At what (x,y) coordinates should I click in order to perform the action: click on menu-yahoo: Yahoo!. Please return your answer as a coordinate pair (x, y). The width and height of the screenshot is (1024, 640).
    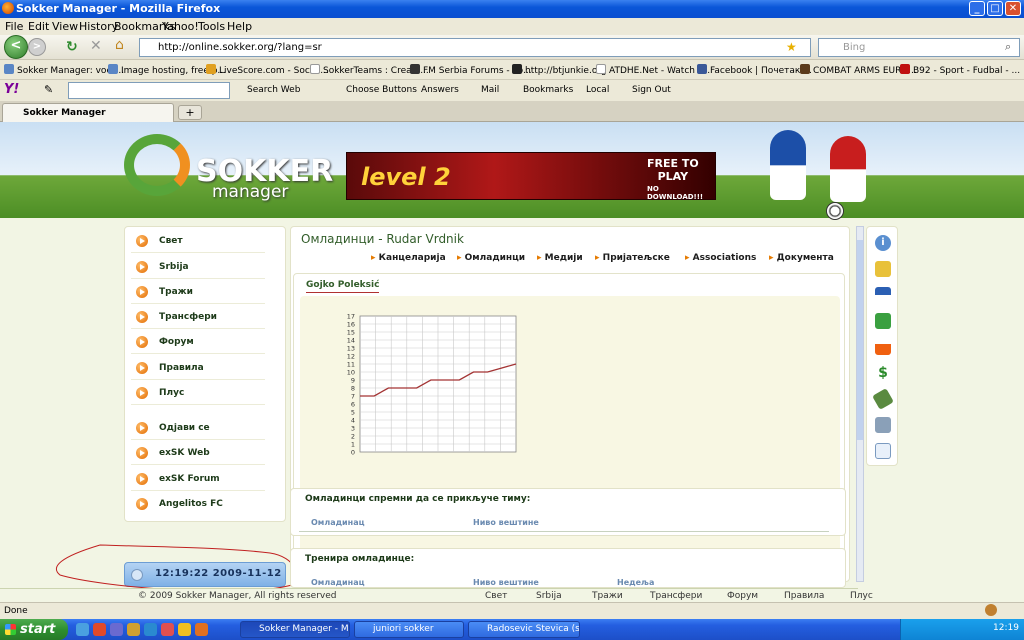
    Looking at the image, I should click on (180, 26).